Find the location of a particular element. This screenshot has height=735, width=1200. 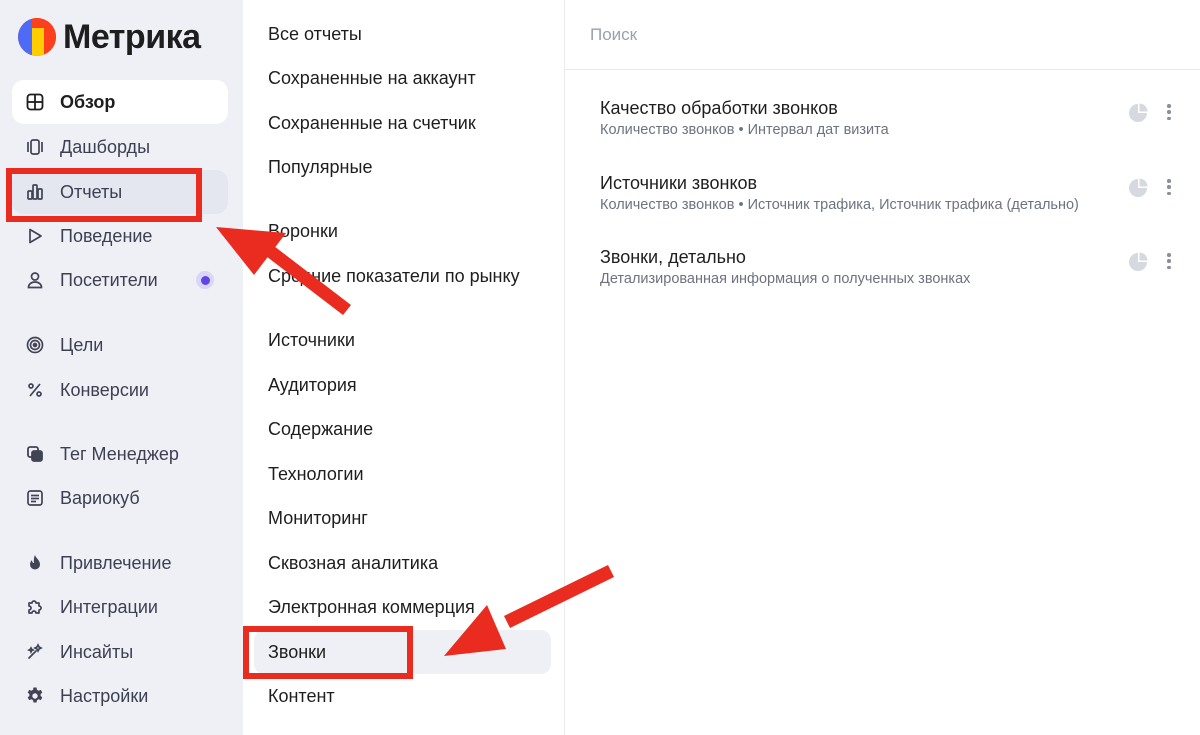

sidebar-item-label: Интеграции is located at coordinates (109, 606).